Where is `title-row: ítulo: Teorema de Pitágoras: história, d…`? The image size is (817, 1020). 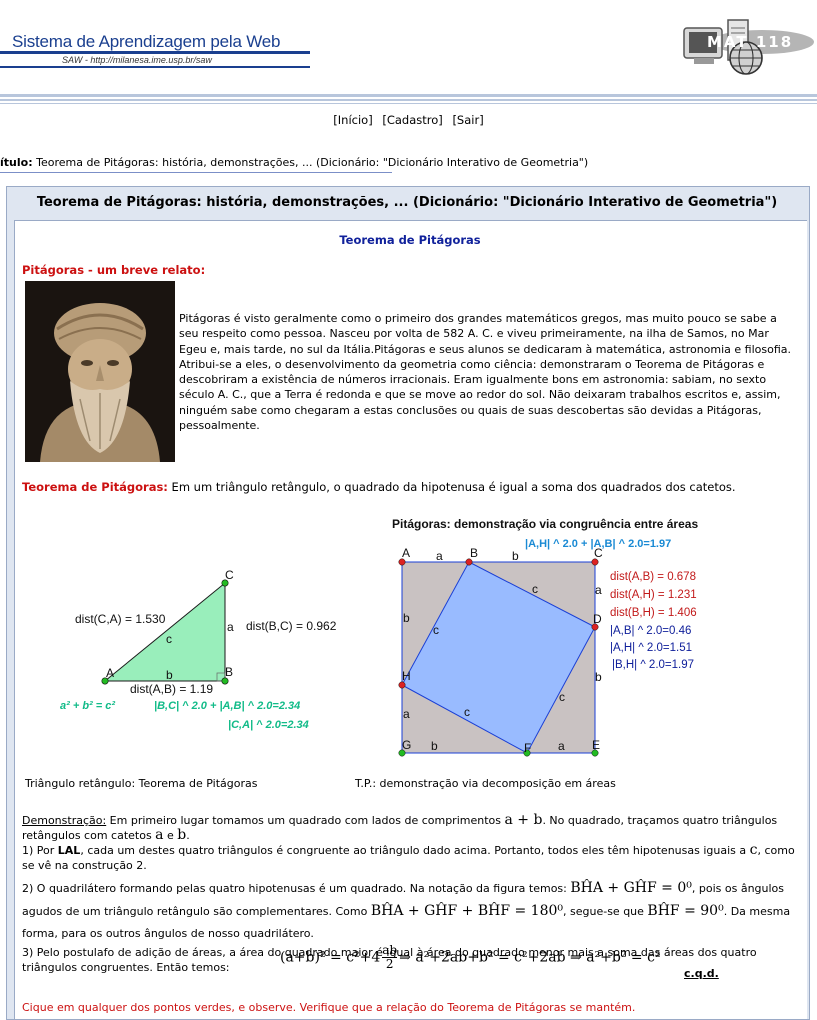 title-row: ítulo: Teorema de Pitágoras: história, d… is located at coordinates (294, 162).